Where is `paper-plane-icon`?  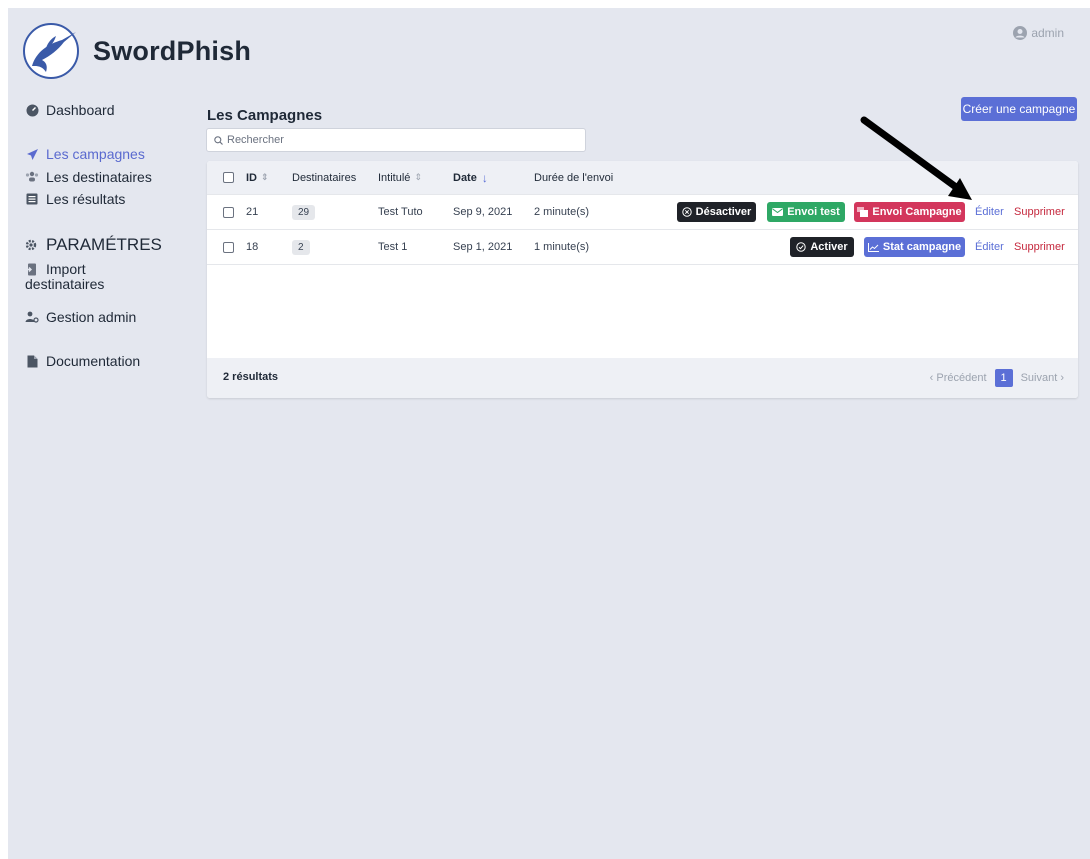 paper-plane-icon is located at coordinates (32, 154).